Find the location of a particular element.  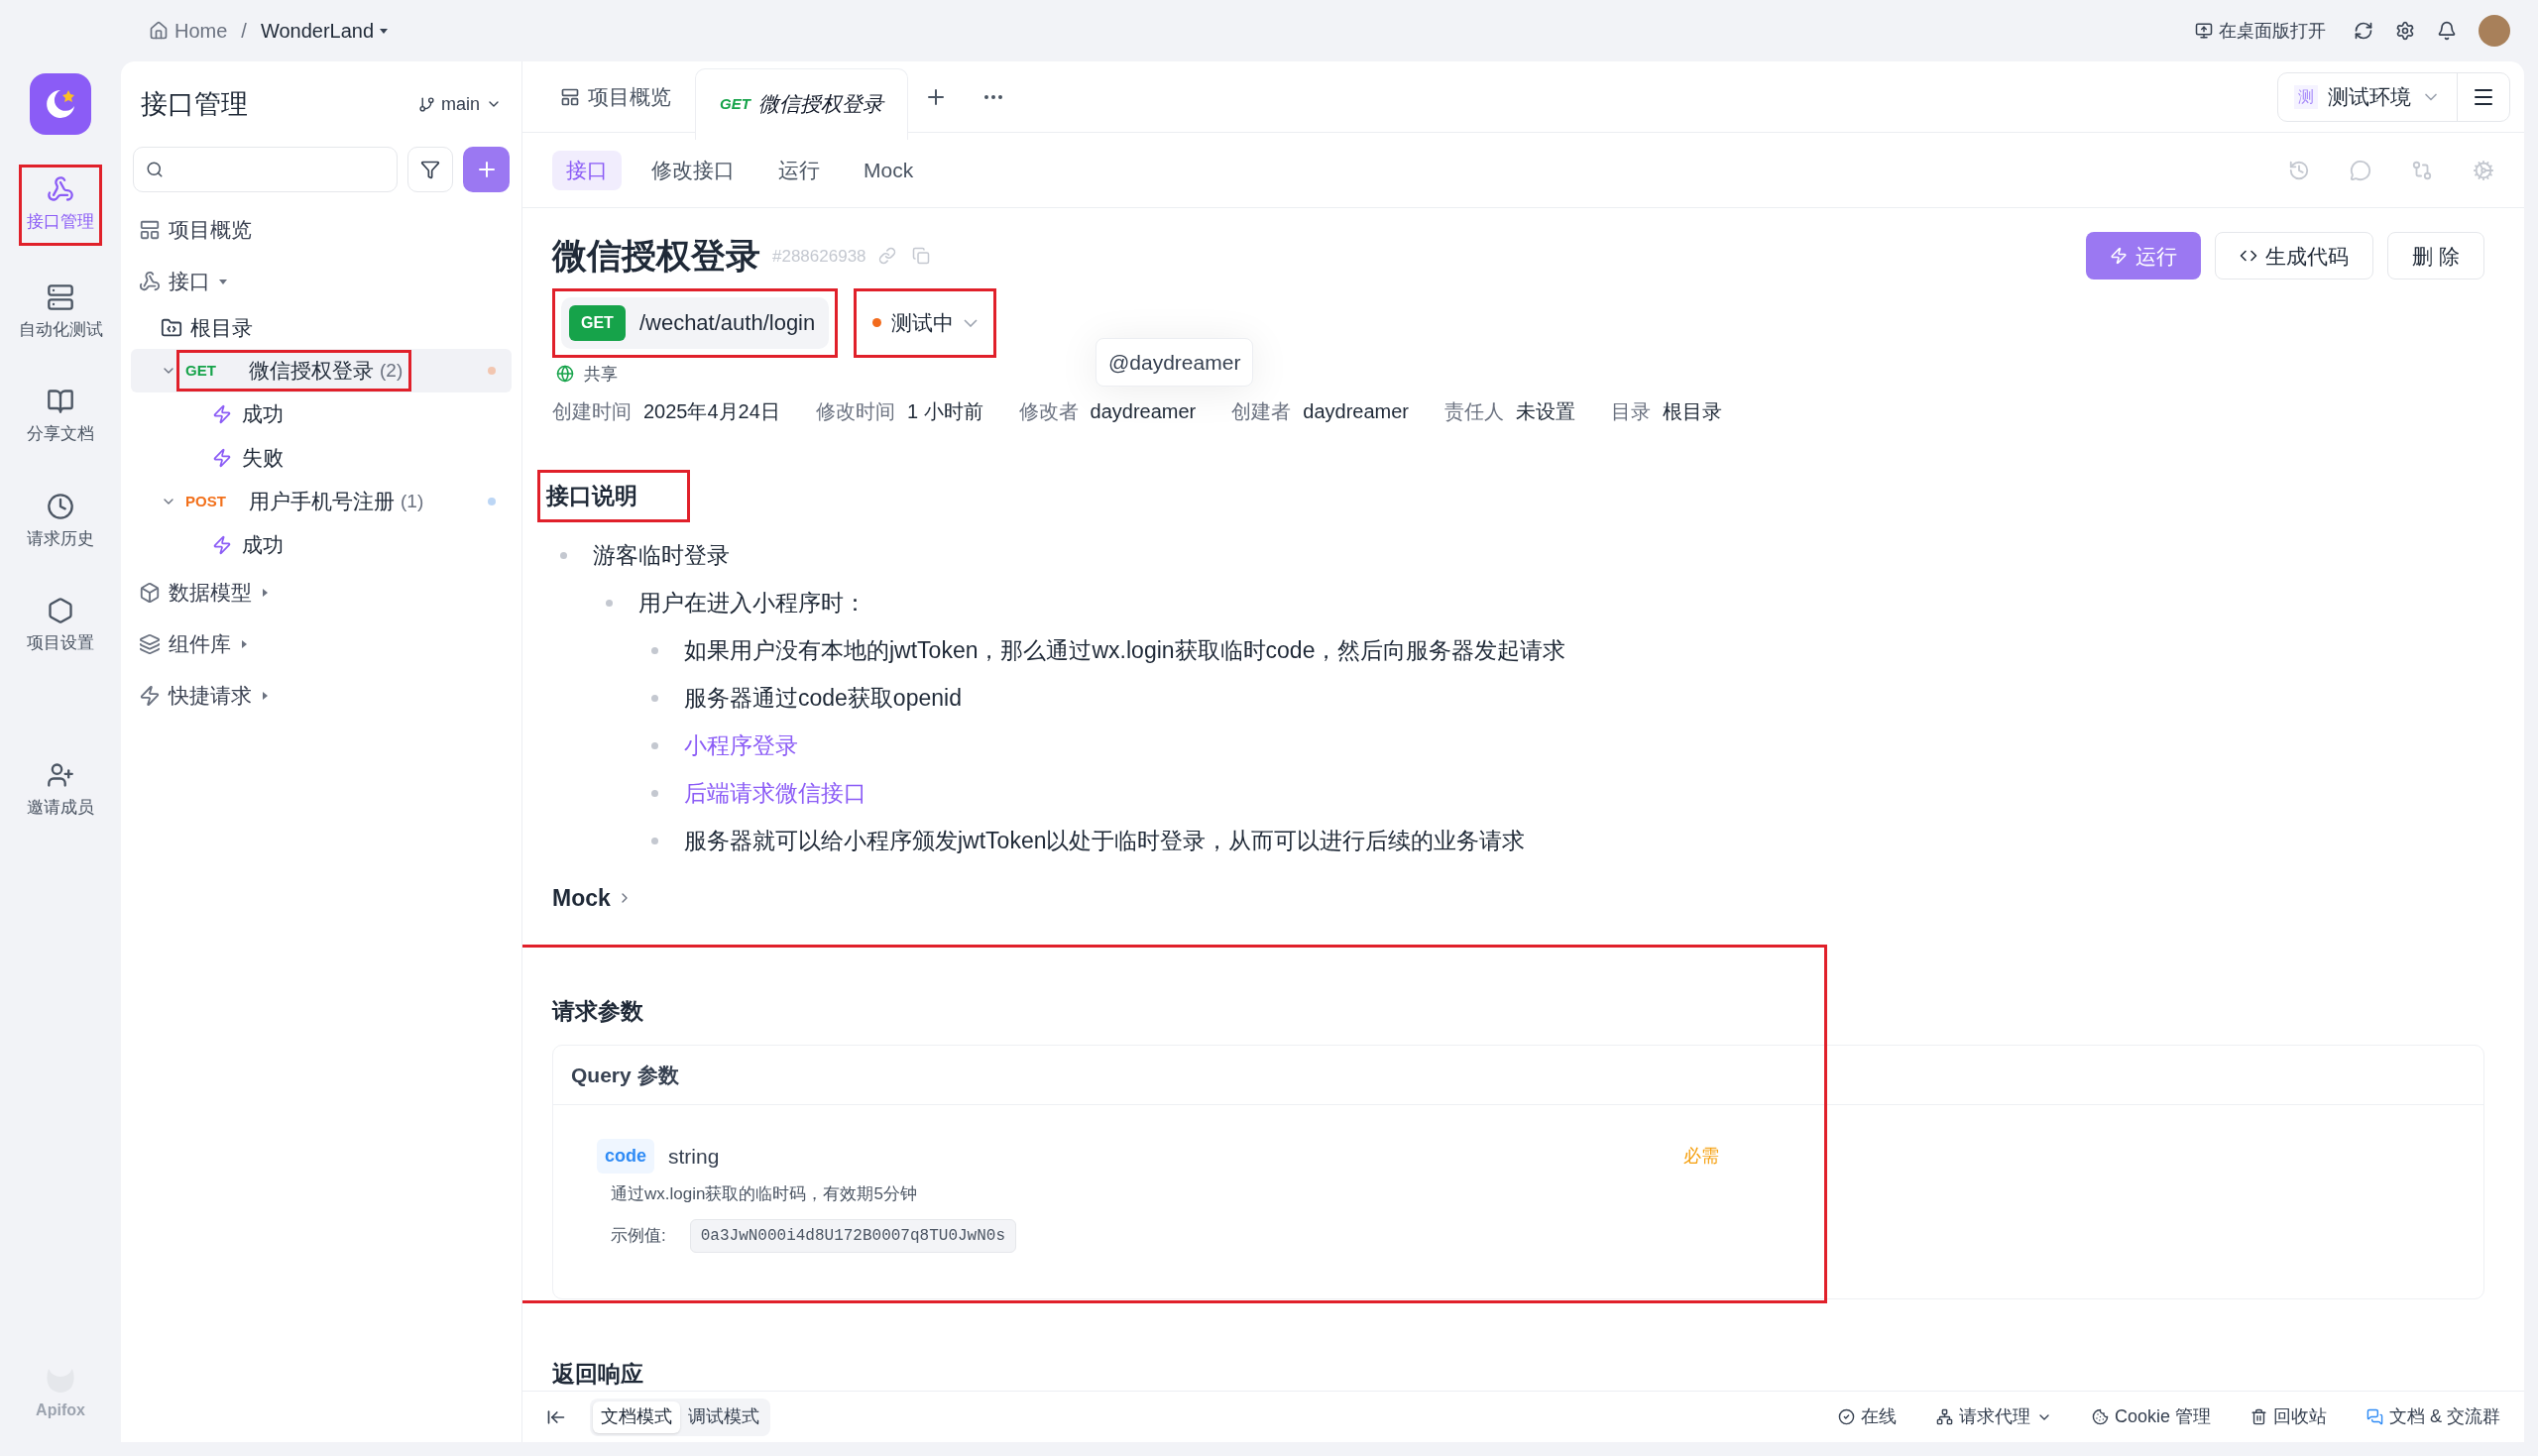

tab: 项目概览 is located at coordinates (615, 96).